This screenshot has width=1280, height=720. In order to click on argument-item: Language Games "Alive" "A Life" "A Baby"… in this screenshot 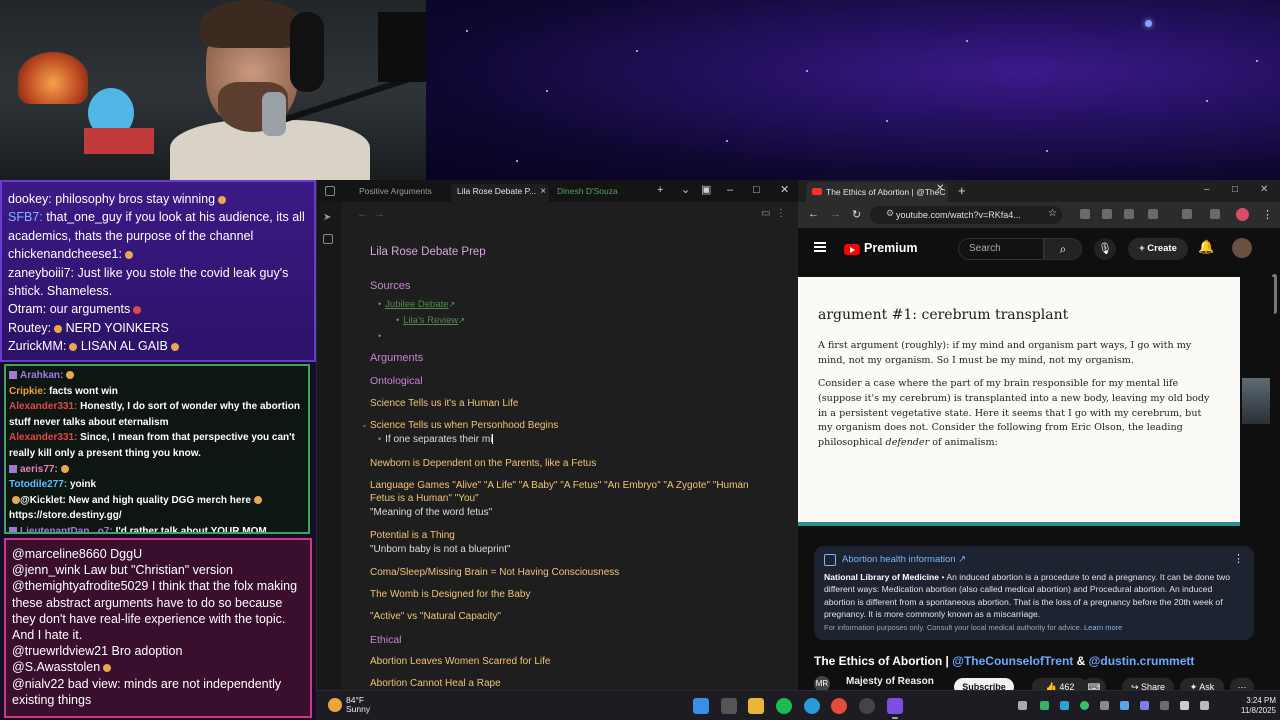, I will do `click(559, 485)`.